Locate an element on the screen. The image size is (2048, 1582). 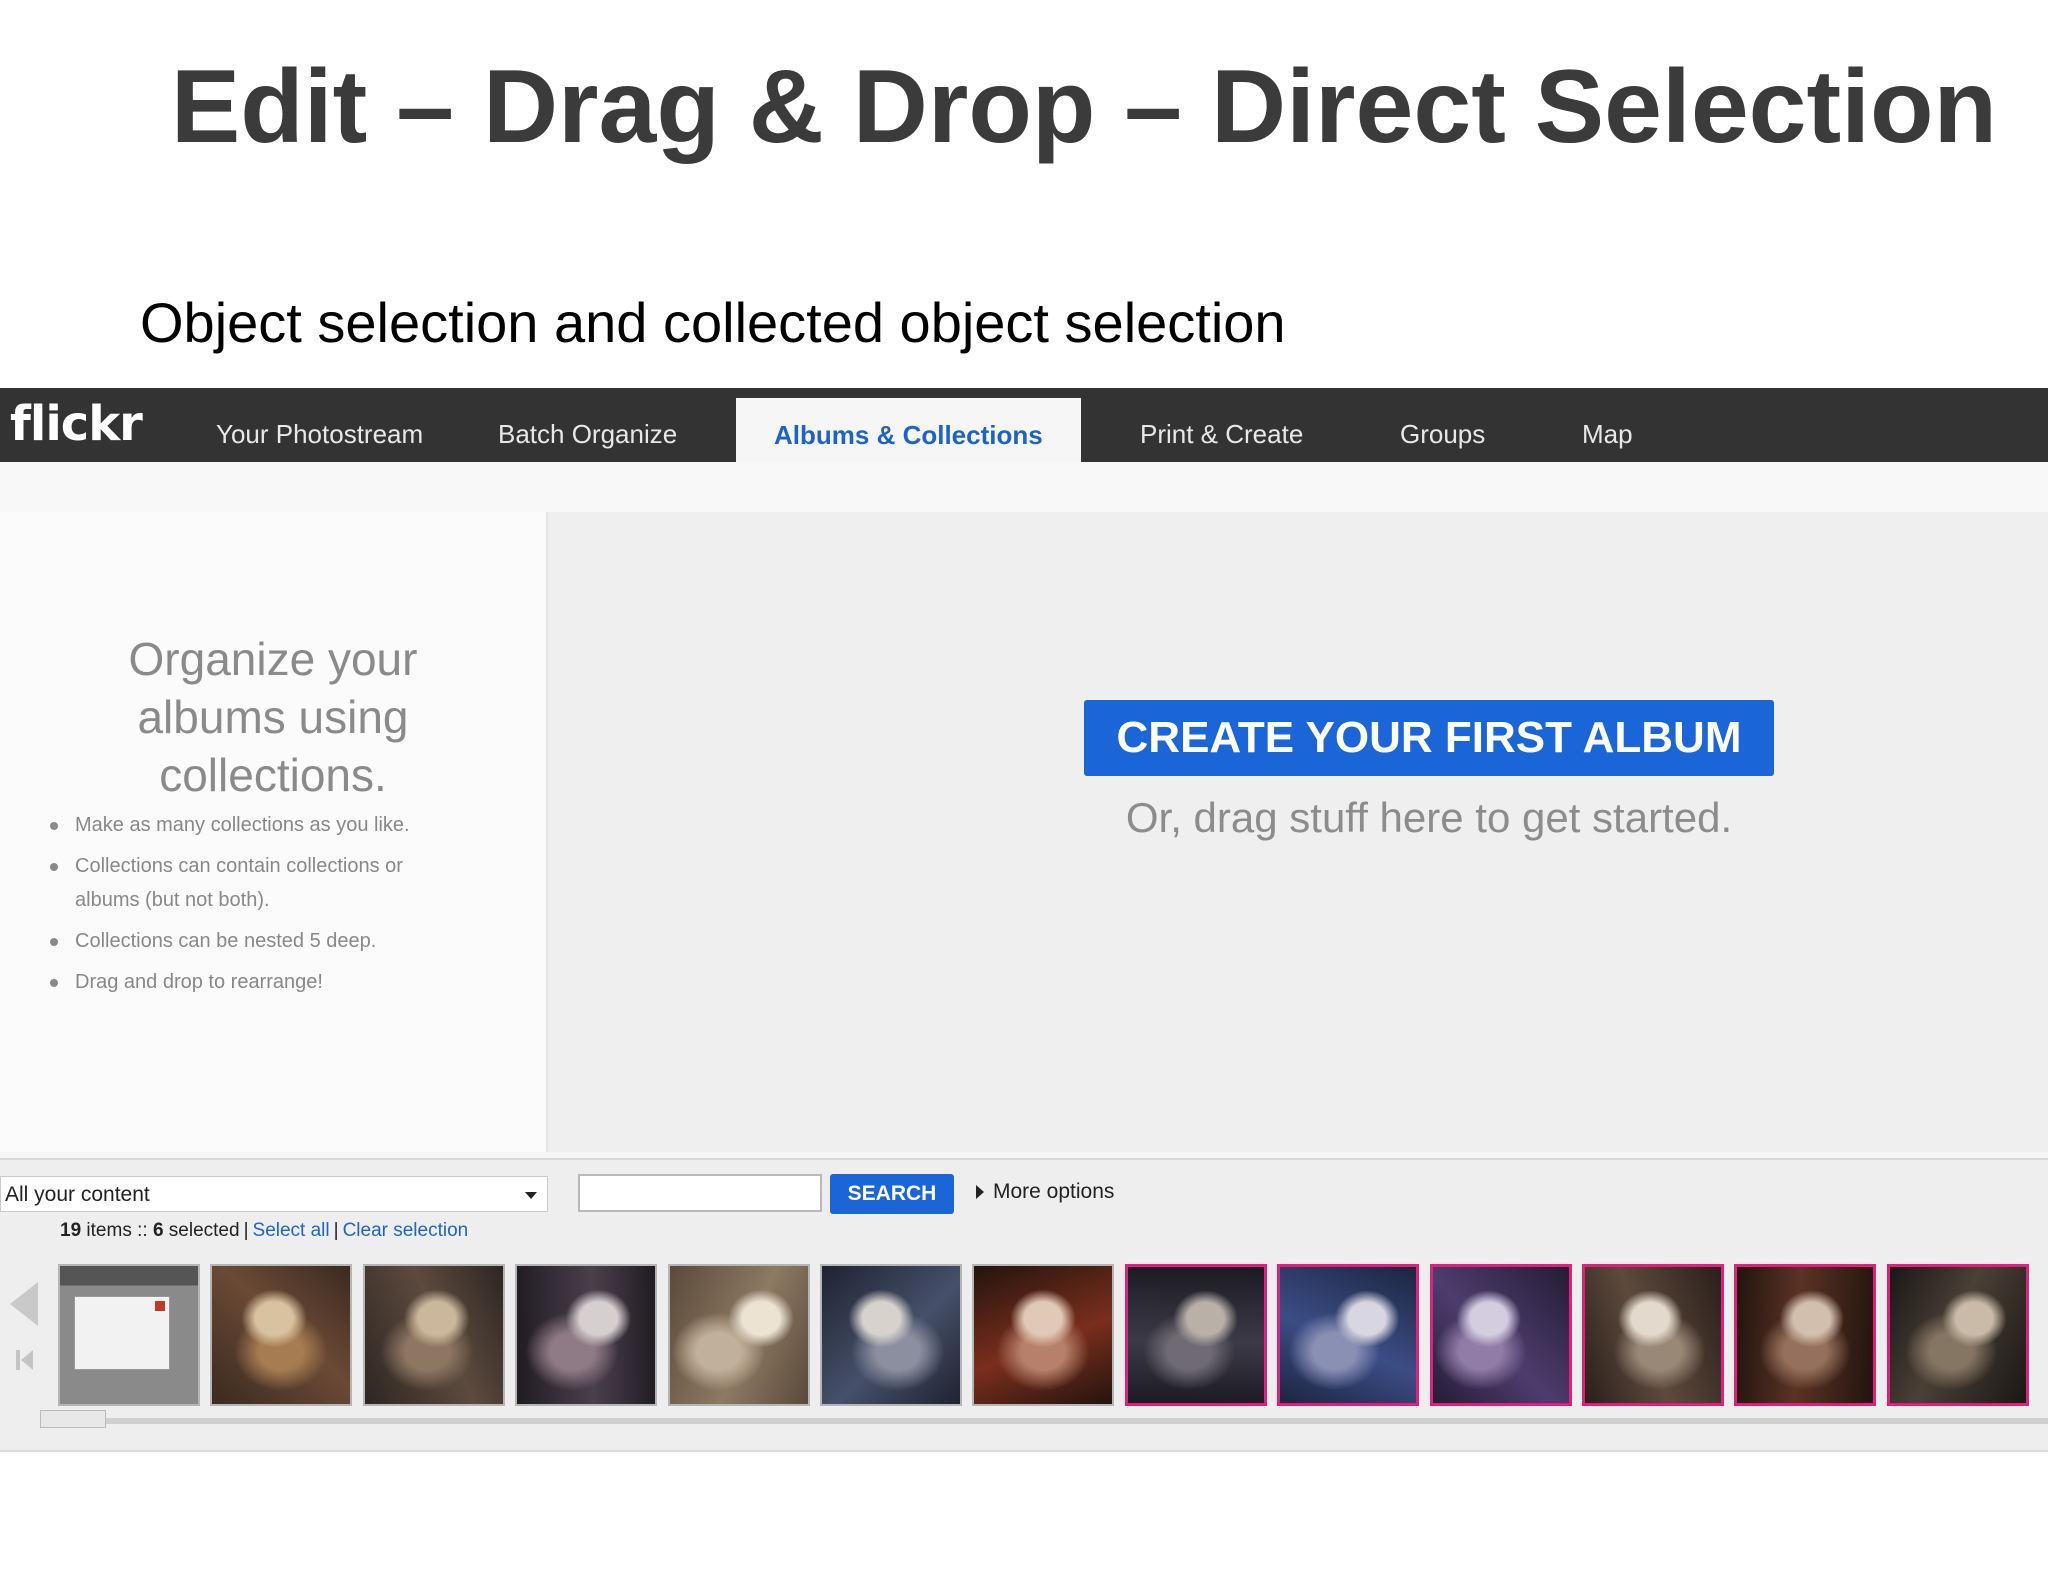
nav-groups: Groups is located at coordinates (1442, 425).